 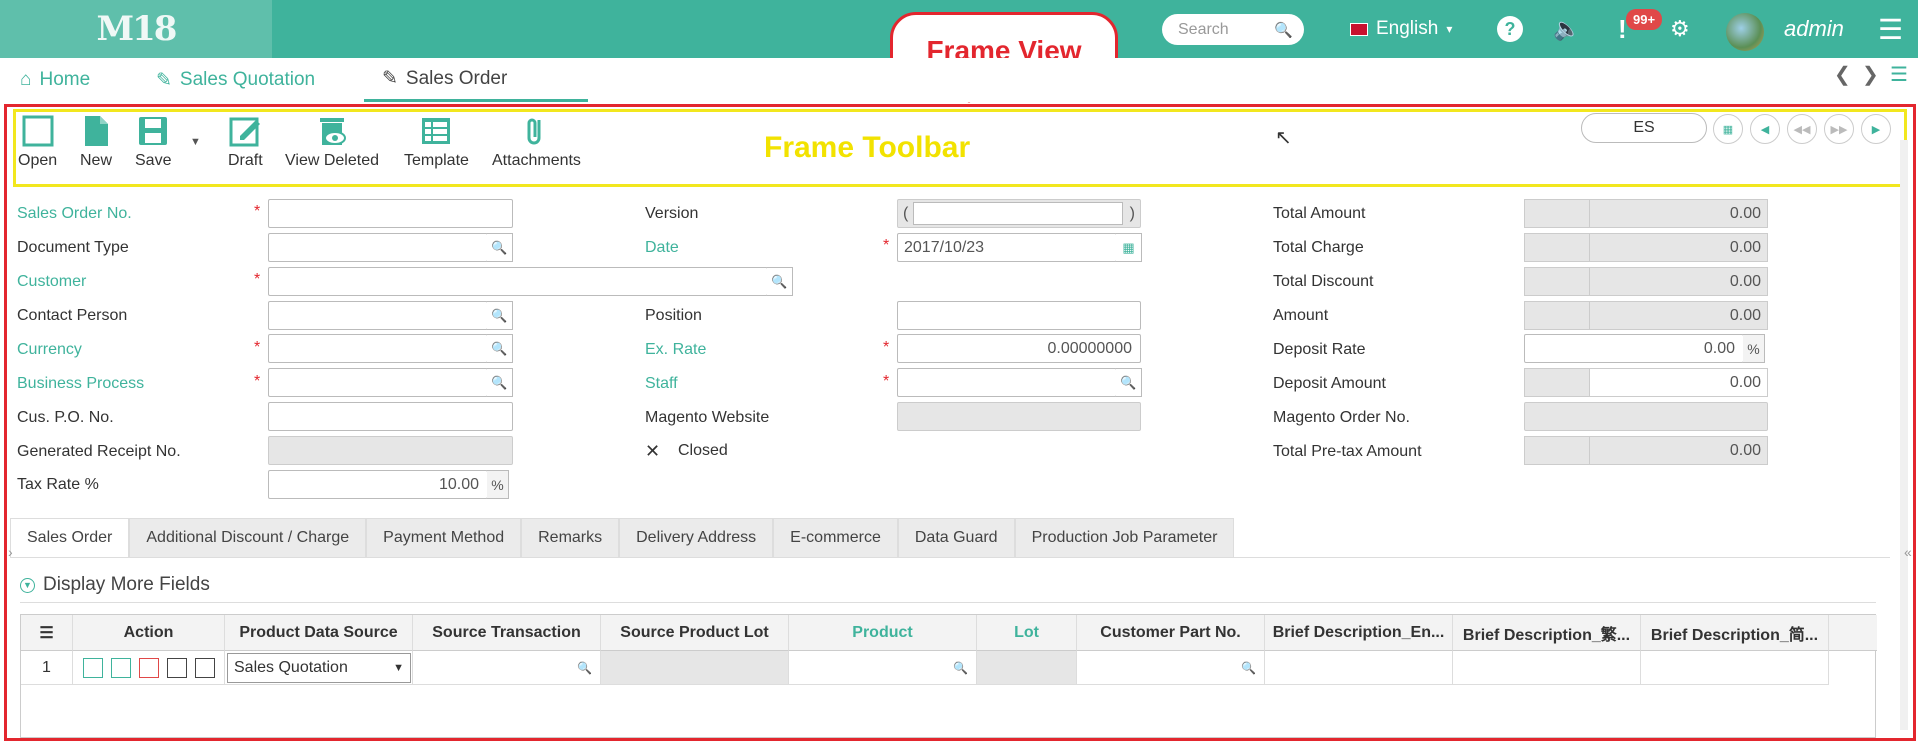 I want to click on product-data-source-cell: Sales Quotation ▼, so click(x=319, y=668).